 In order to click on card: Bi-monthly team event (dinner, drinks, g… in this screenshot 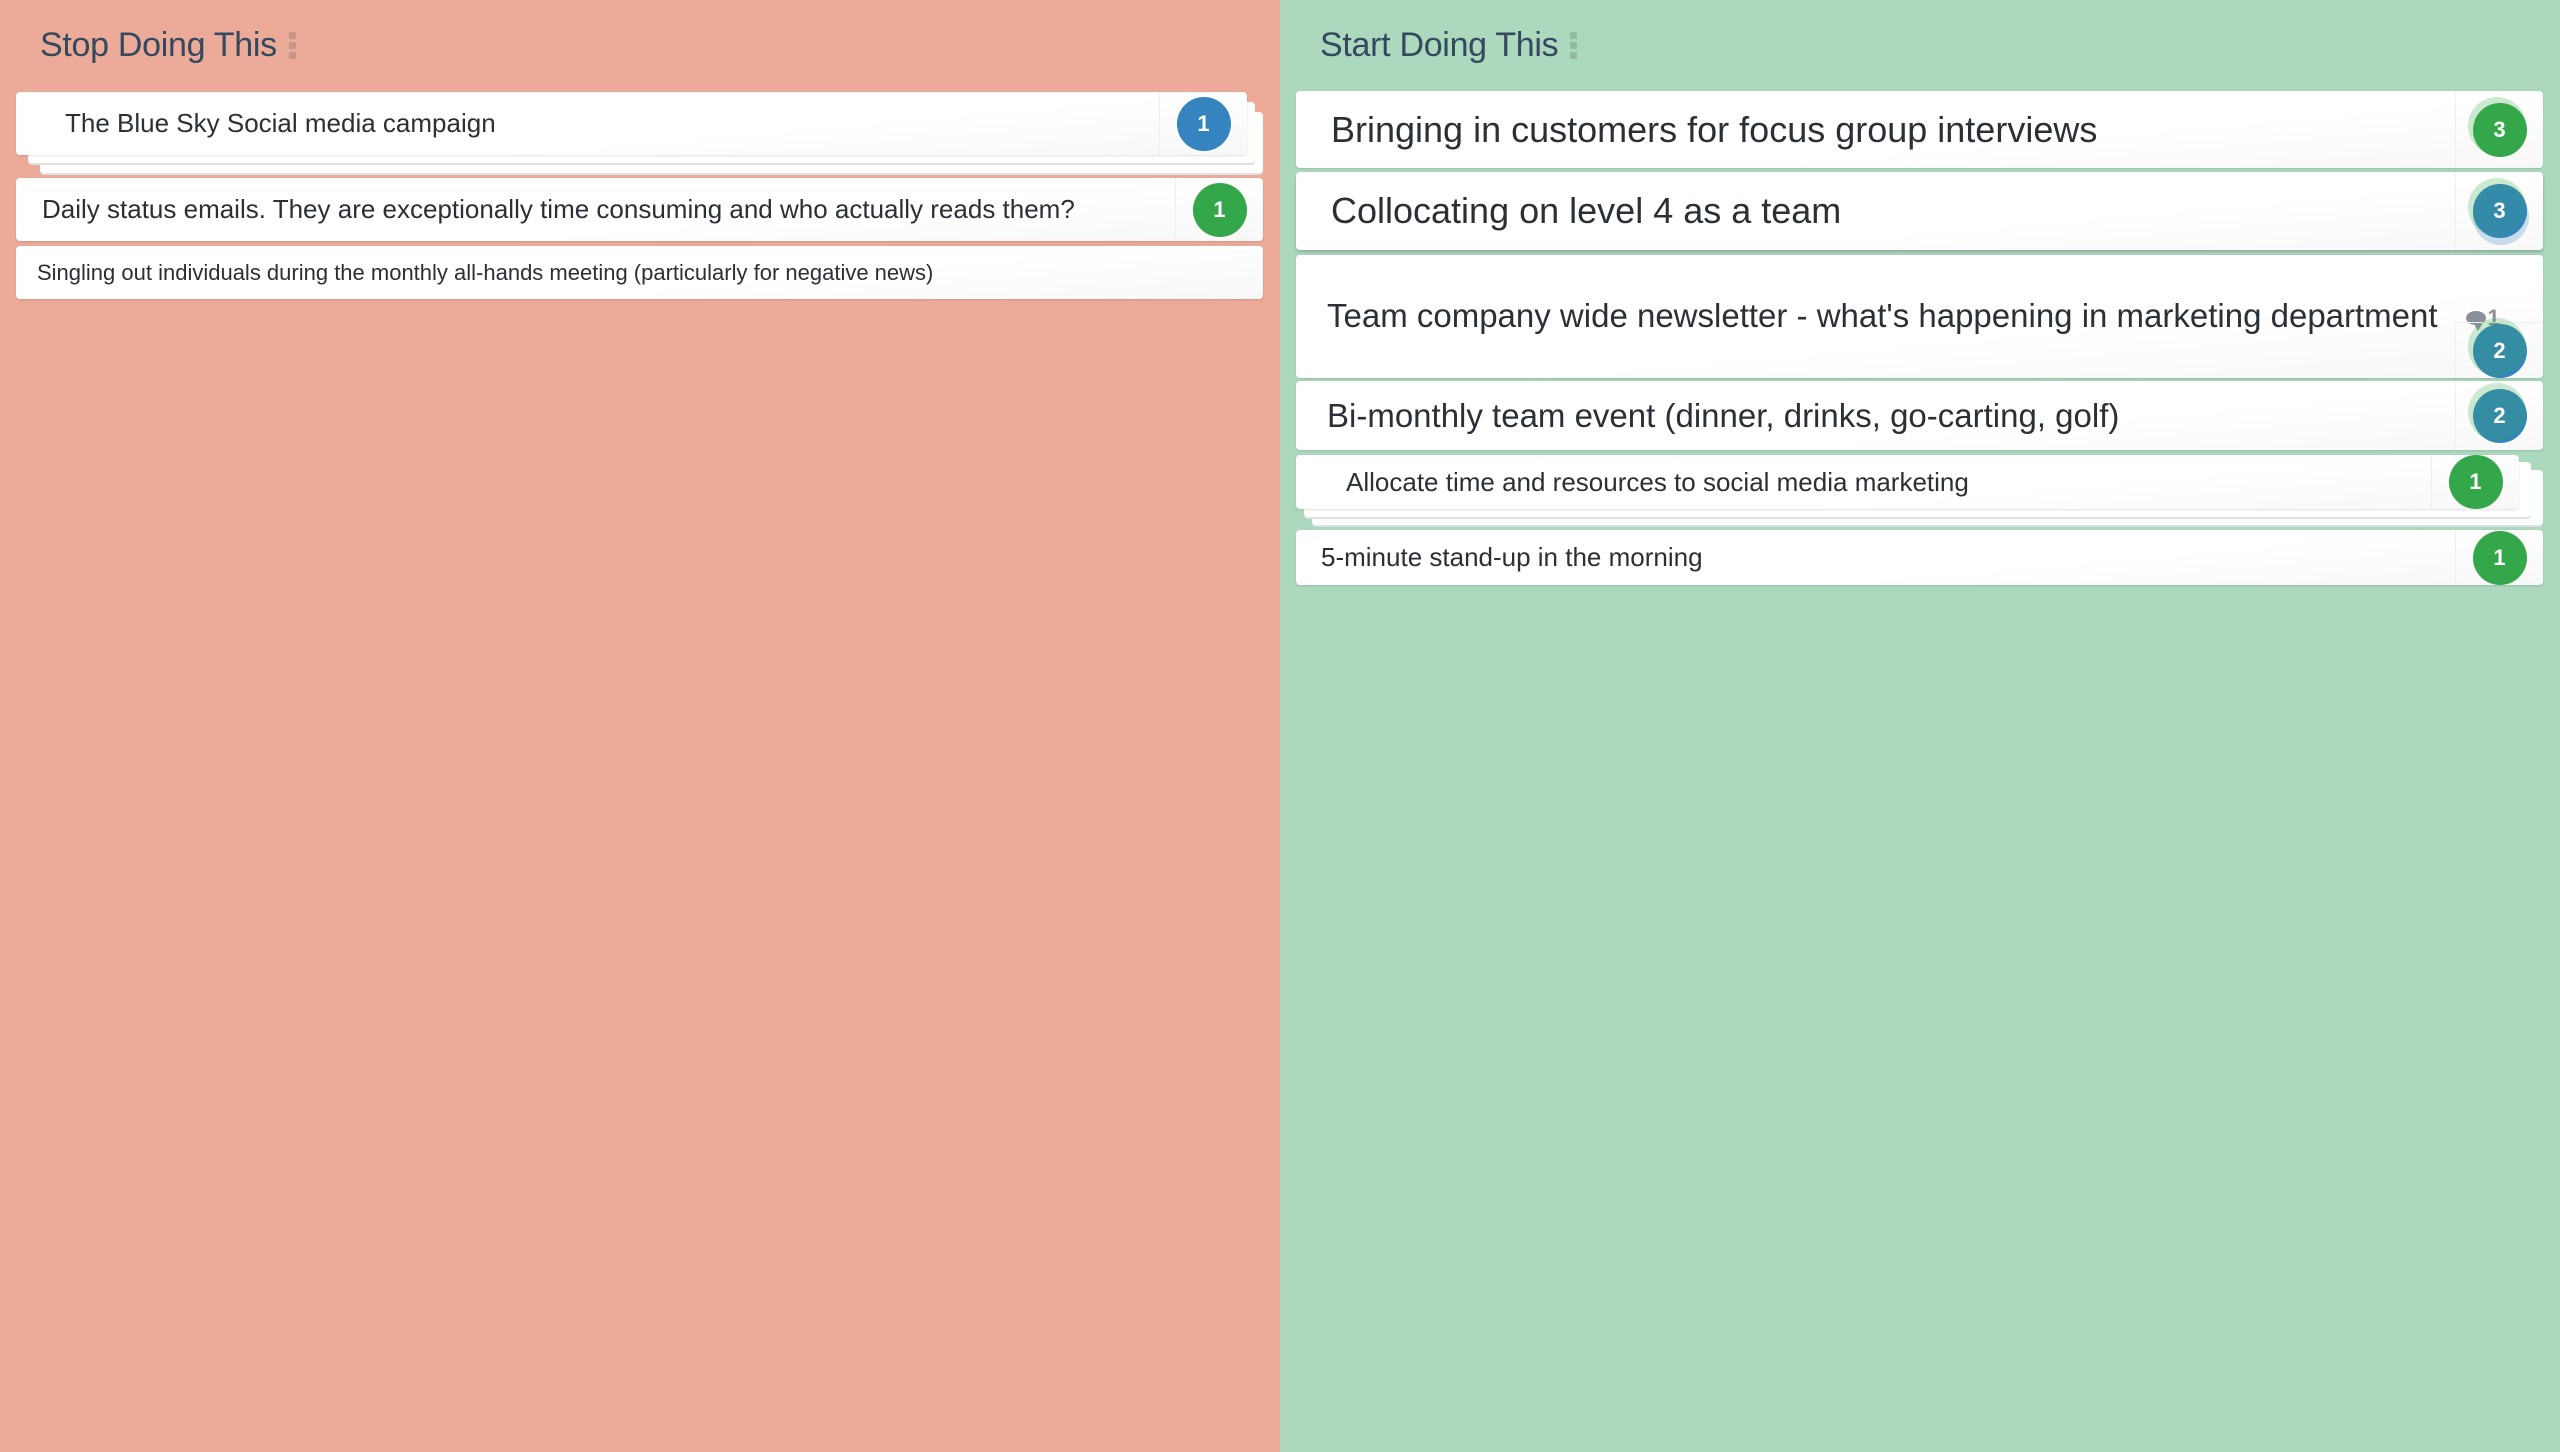, I will do `click(1919, 415)`.